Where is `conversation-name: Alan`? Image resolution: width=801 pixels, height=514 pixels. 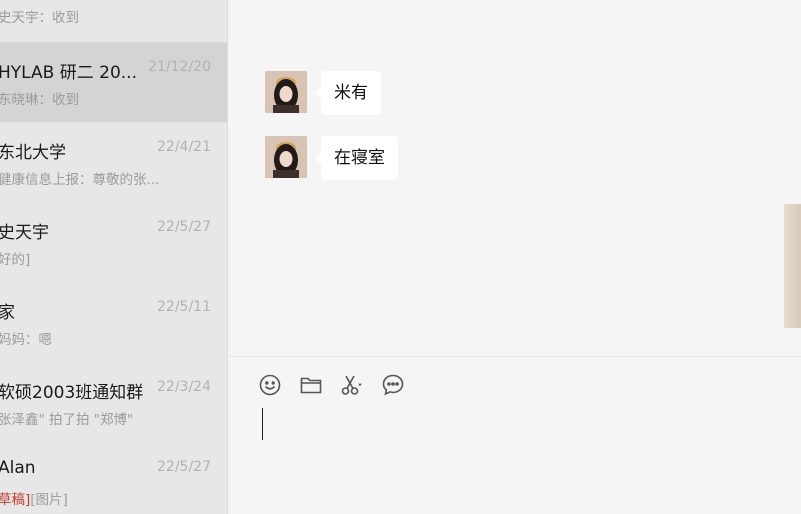 conversation-name: Alan is located at coordinates (18, 468).